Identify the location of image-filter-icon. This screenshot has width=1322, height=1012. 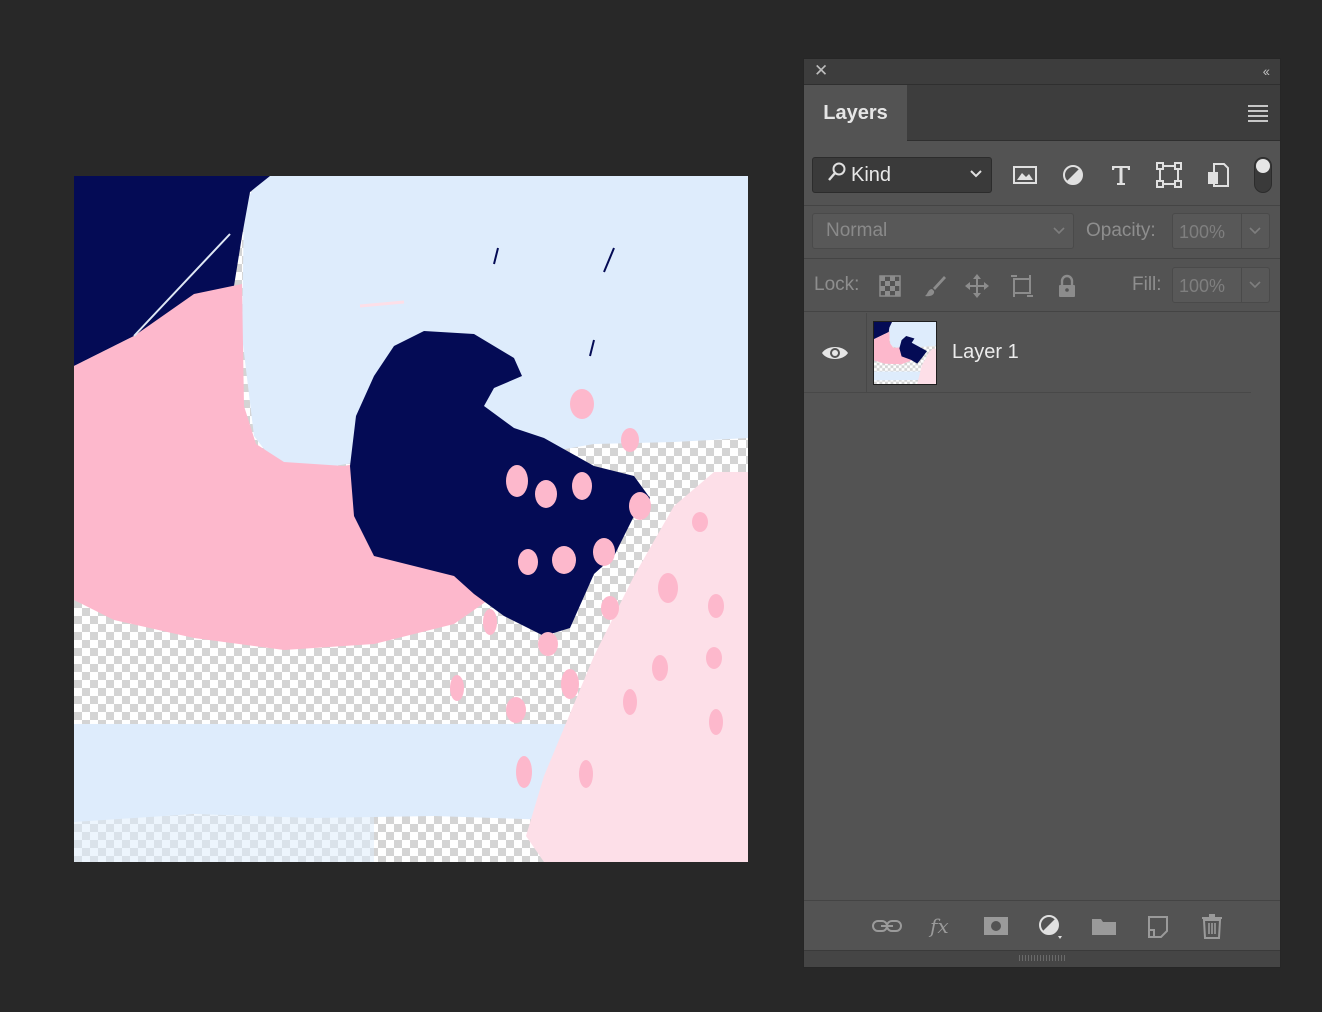
(1025, 175).